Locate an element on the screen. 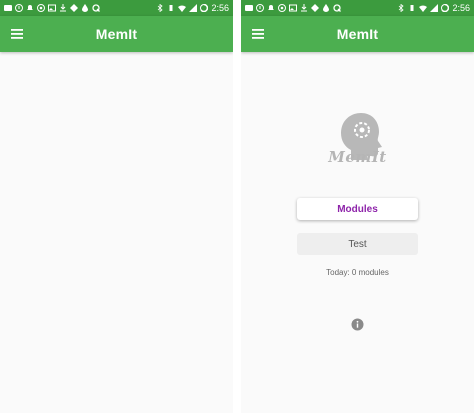 The width and height of the screenshot is (474, 413). test-button: Test is located at coordinates (357, 244).